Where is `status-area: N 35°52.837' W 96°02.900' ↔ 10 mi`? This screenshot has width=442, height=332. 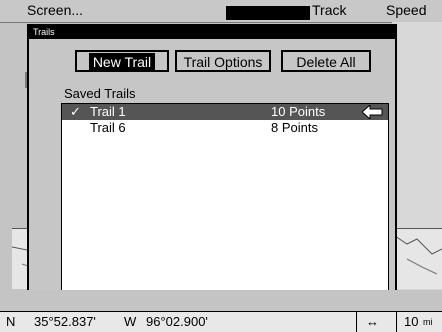 status-area: N 35°52.837' W 96°02.900' ↔ 10 mi is located at coordinates (221, 311).